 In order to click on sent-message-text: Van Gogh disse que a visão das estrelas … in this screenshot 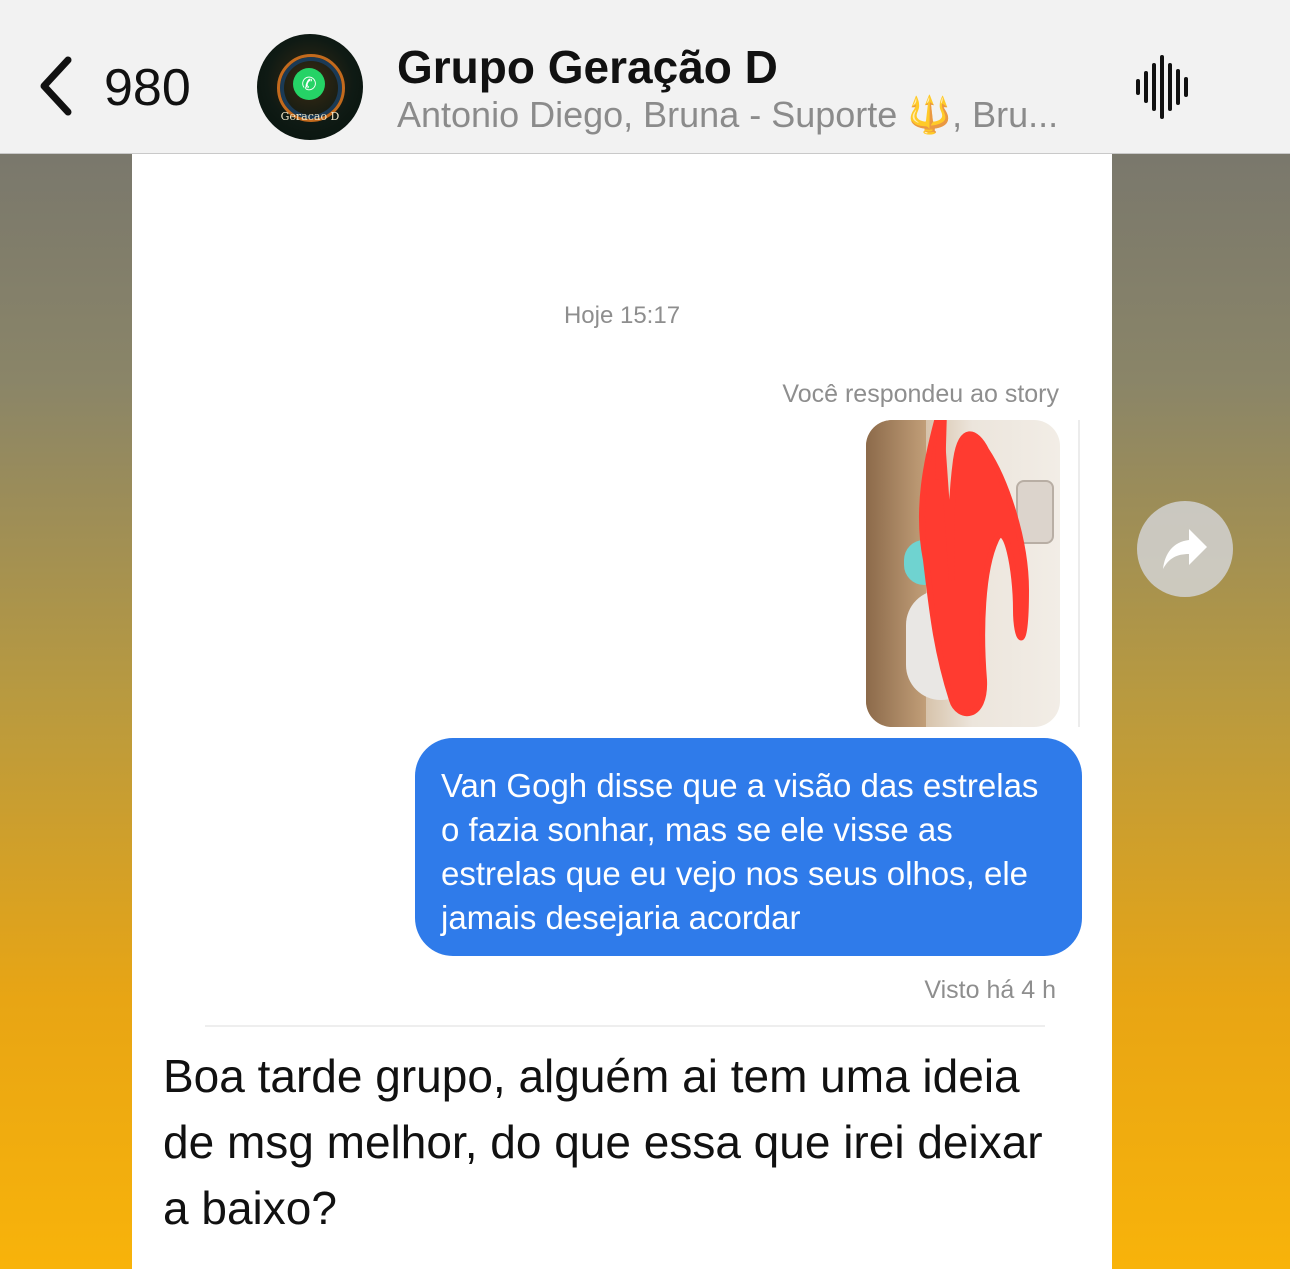, I will do `click(740, 851)`.